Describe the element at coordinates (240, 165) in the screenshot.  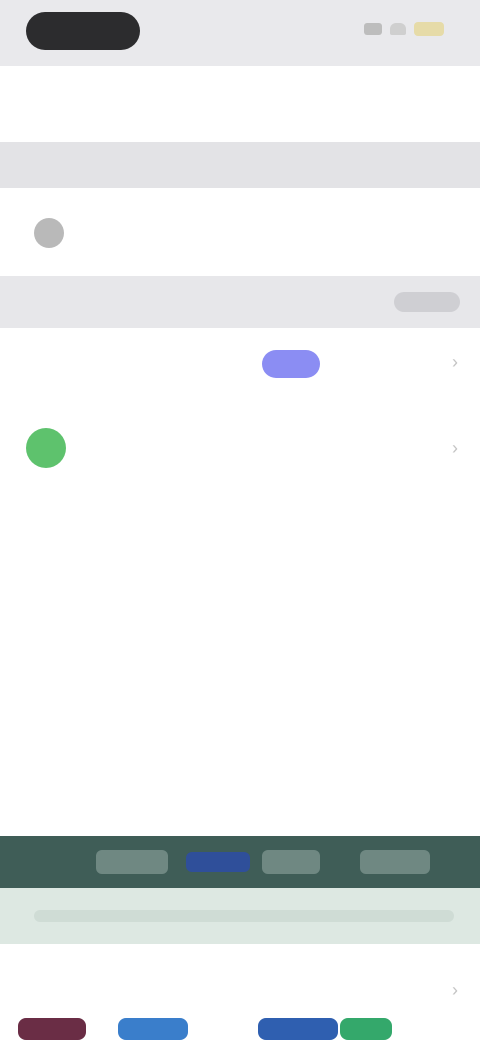
I see `section-gap` at that location.